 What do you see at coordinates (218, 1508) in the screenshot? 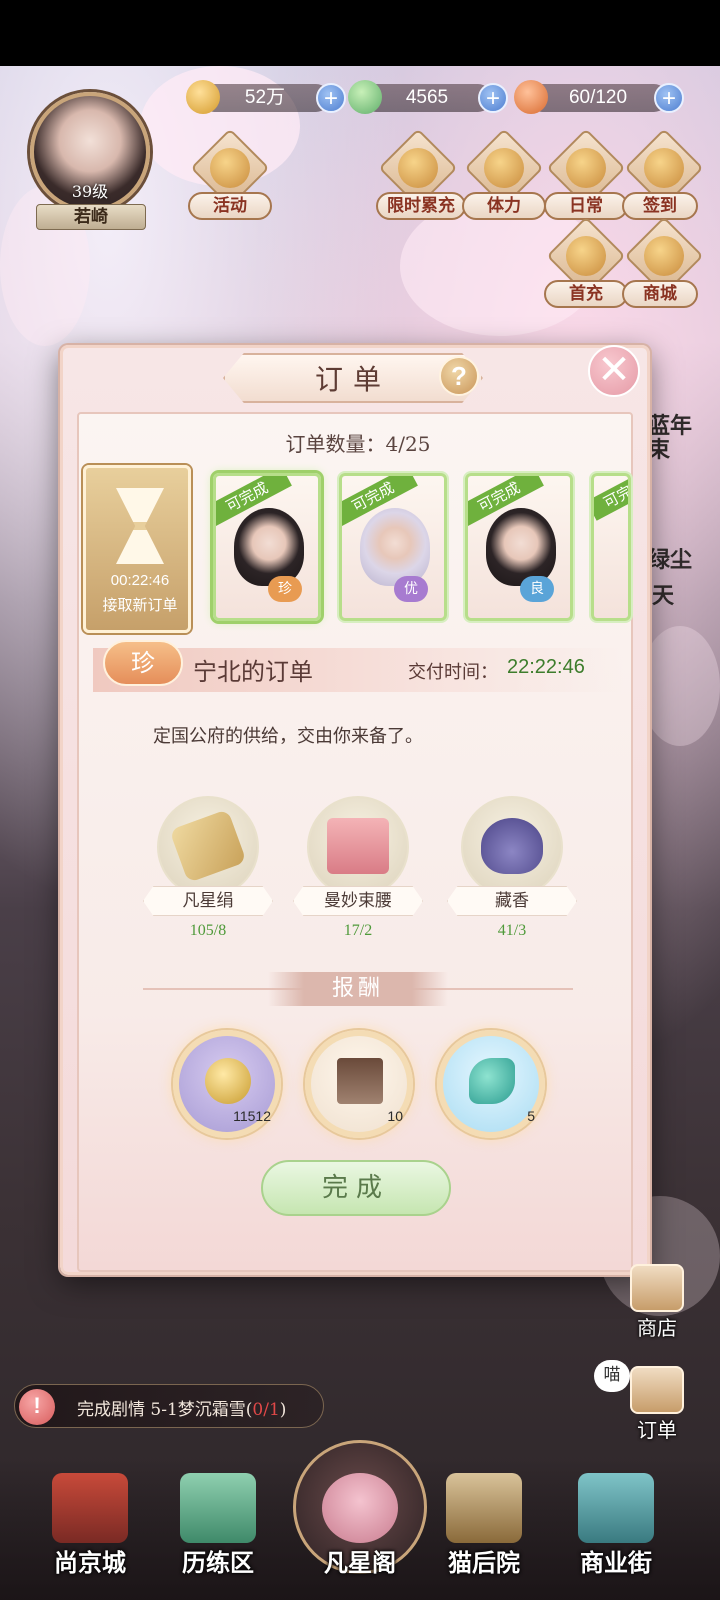
I see `training-icon` at bounding box center [218, 1508].